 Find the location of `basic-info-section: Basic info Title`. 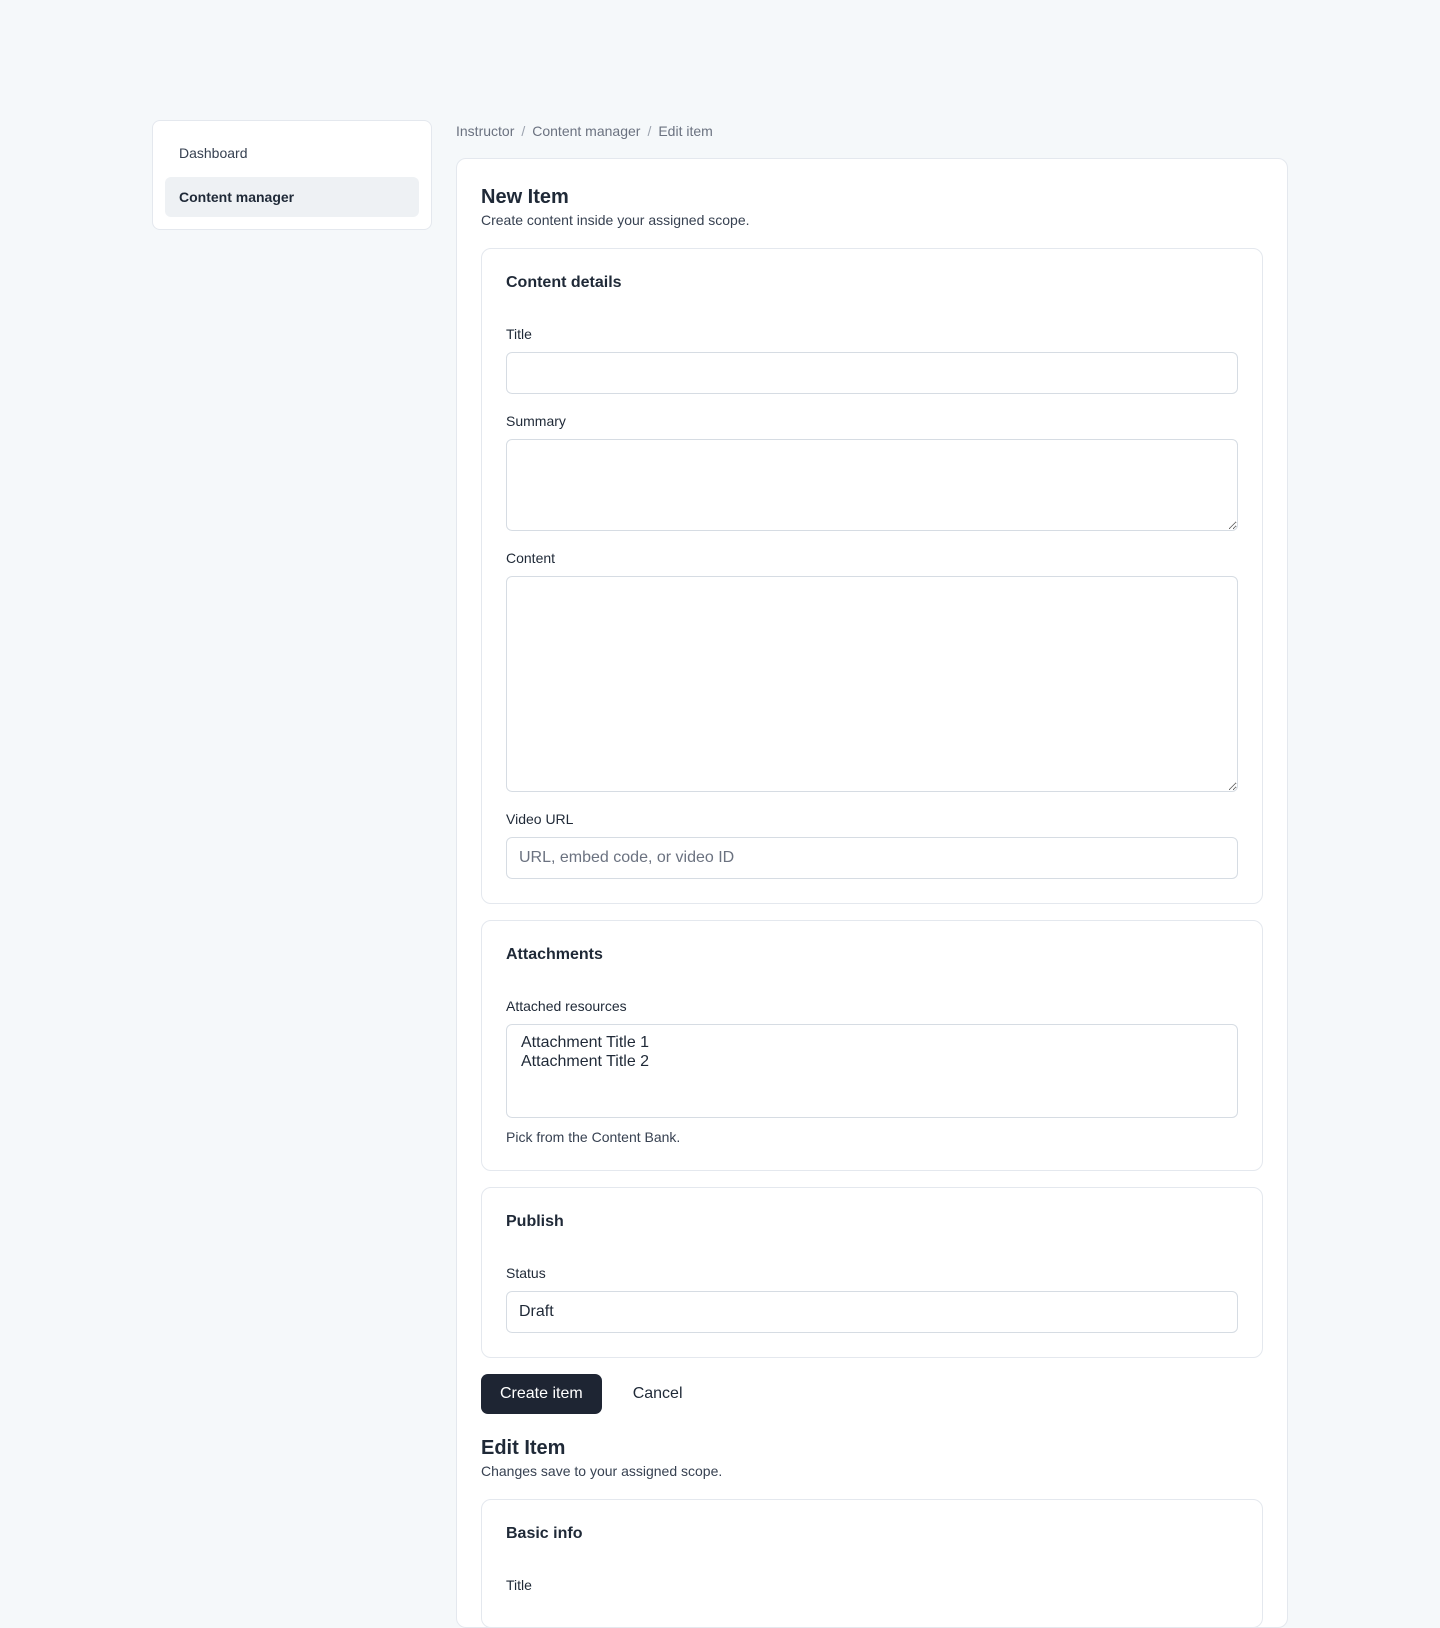

basic-info-section: Basic info Title is located at coordinates (872, 1563).